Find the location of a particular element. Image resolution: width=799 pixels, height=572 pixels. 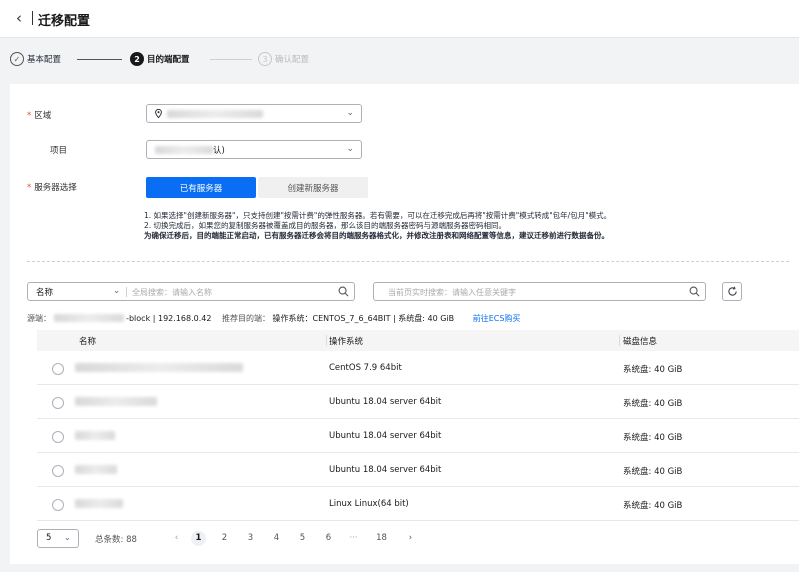

check-icon: ✓ is located at coordinates (17, 59).